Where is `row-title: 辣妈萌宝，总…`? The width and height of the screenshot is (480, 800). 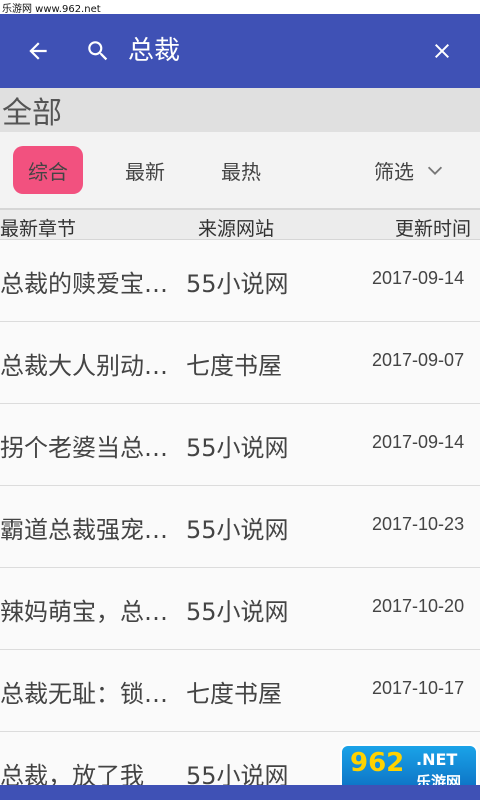 row-title: 辣妈萌宝，总… is located at coordinates (84, 612).